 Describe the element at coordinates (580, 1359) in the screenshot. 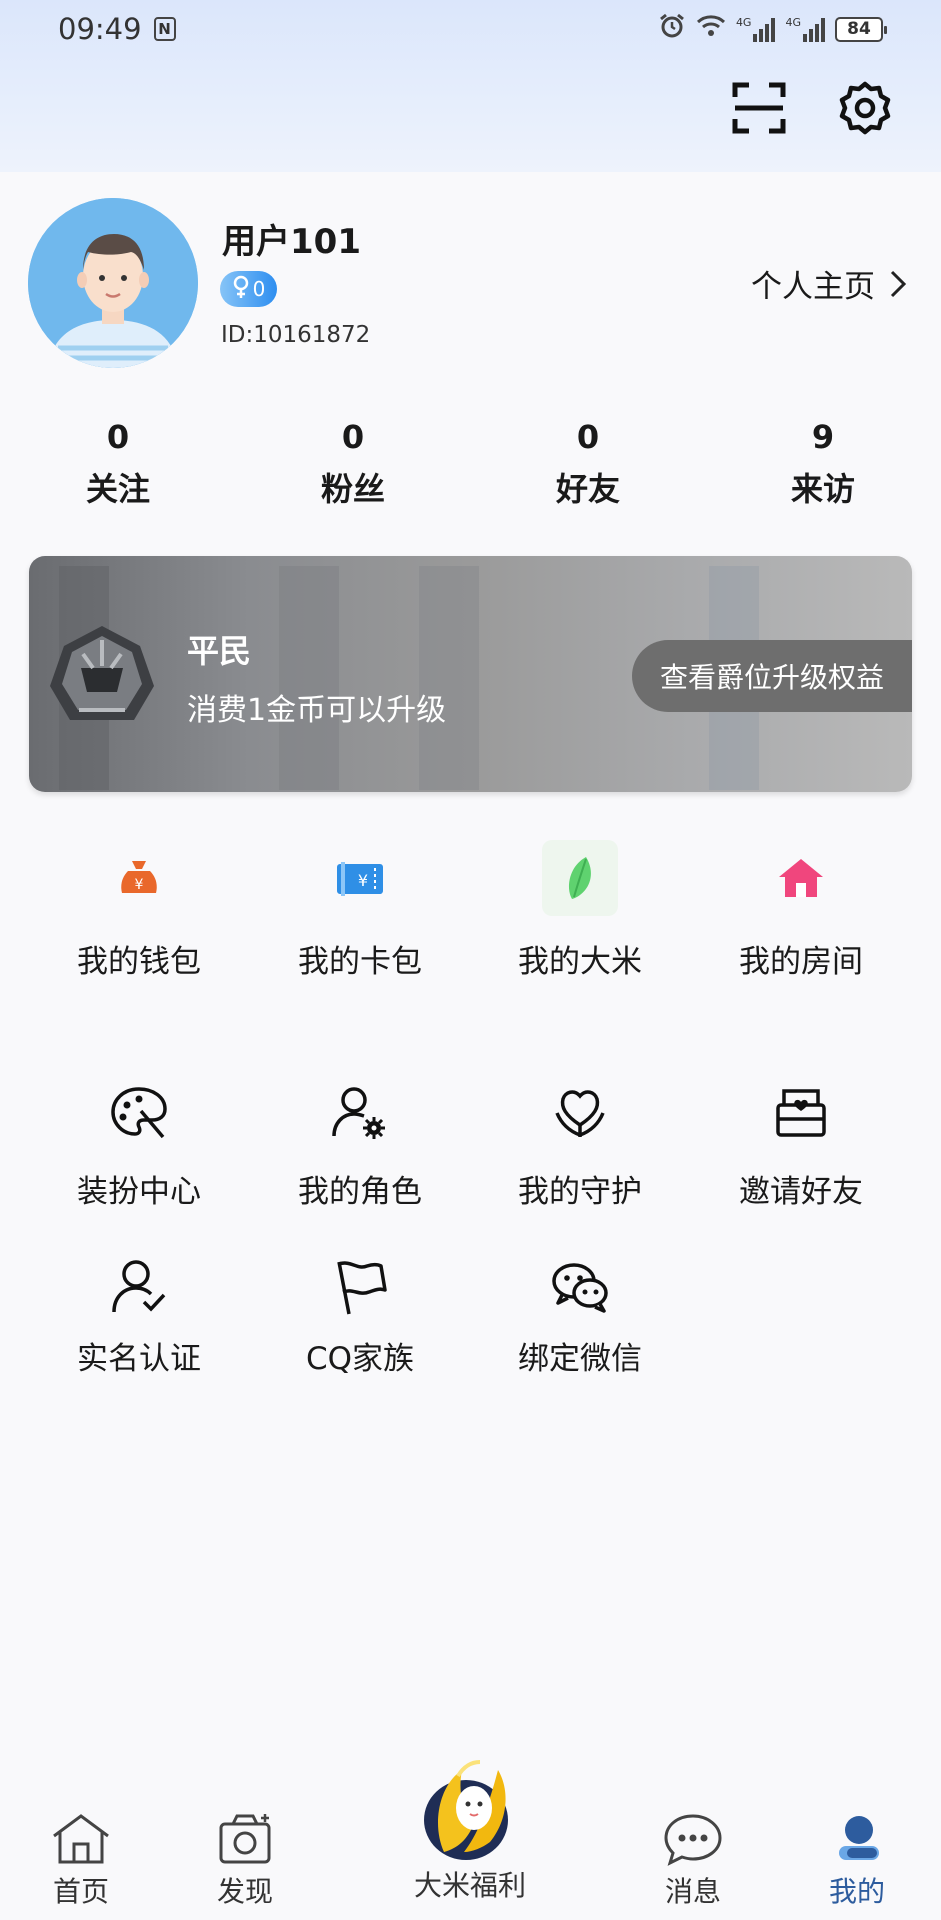

I see `menu-label: 绑定微信` at that location.